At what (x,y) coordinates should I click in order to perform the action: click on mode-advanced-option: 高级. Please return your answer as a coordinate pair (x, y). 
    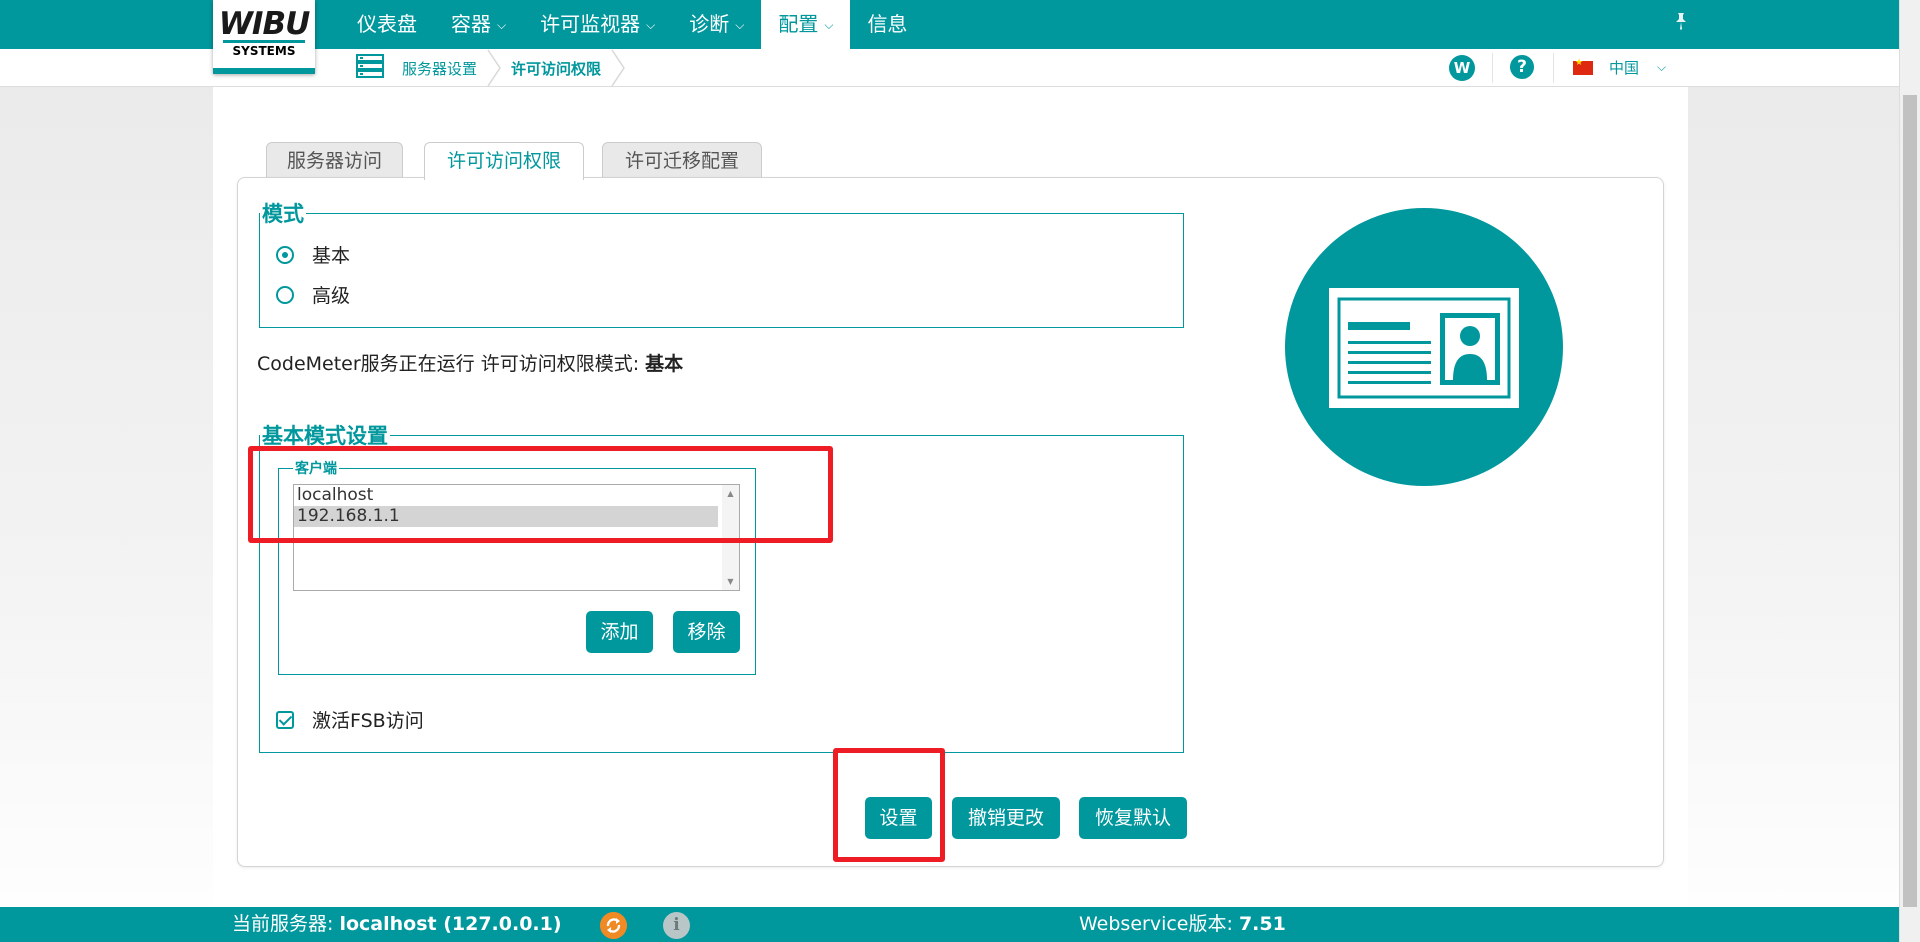
    Looking at the image, I should click on (313, 294).